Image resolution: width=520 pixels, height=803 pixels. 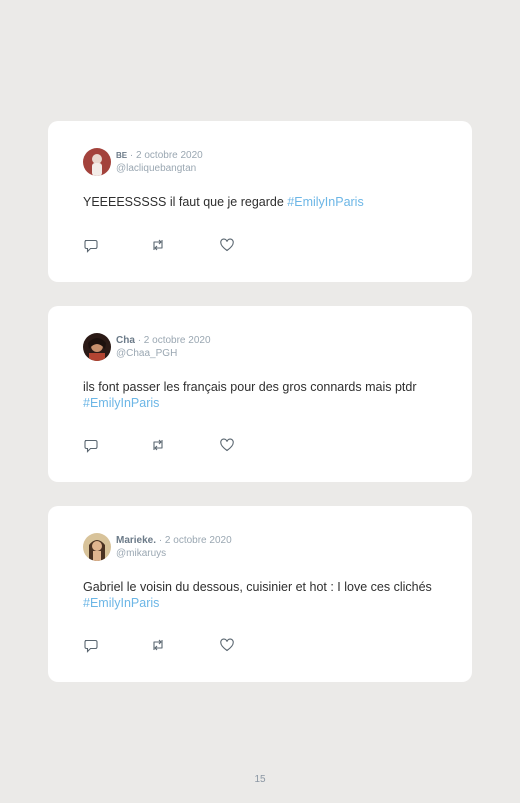 What do you see at coordinates (260, 779) in the screenshot?
I see `page-number: 15` at bounding box center [260, 779].